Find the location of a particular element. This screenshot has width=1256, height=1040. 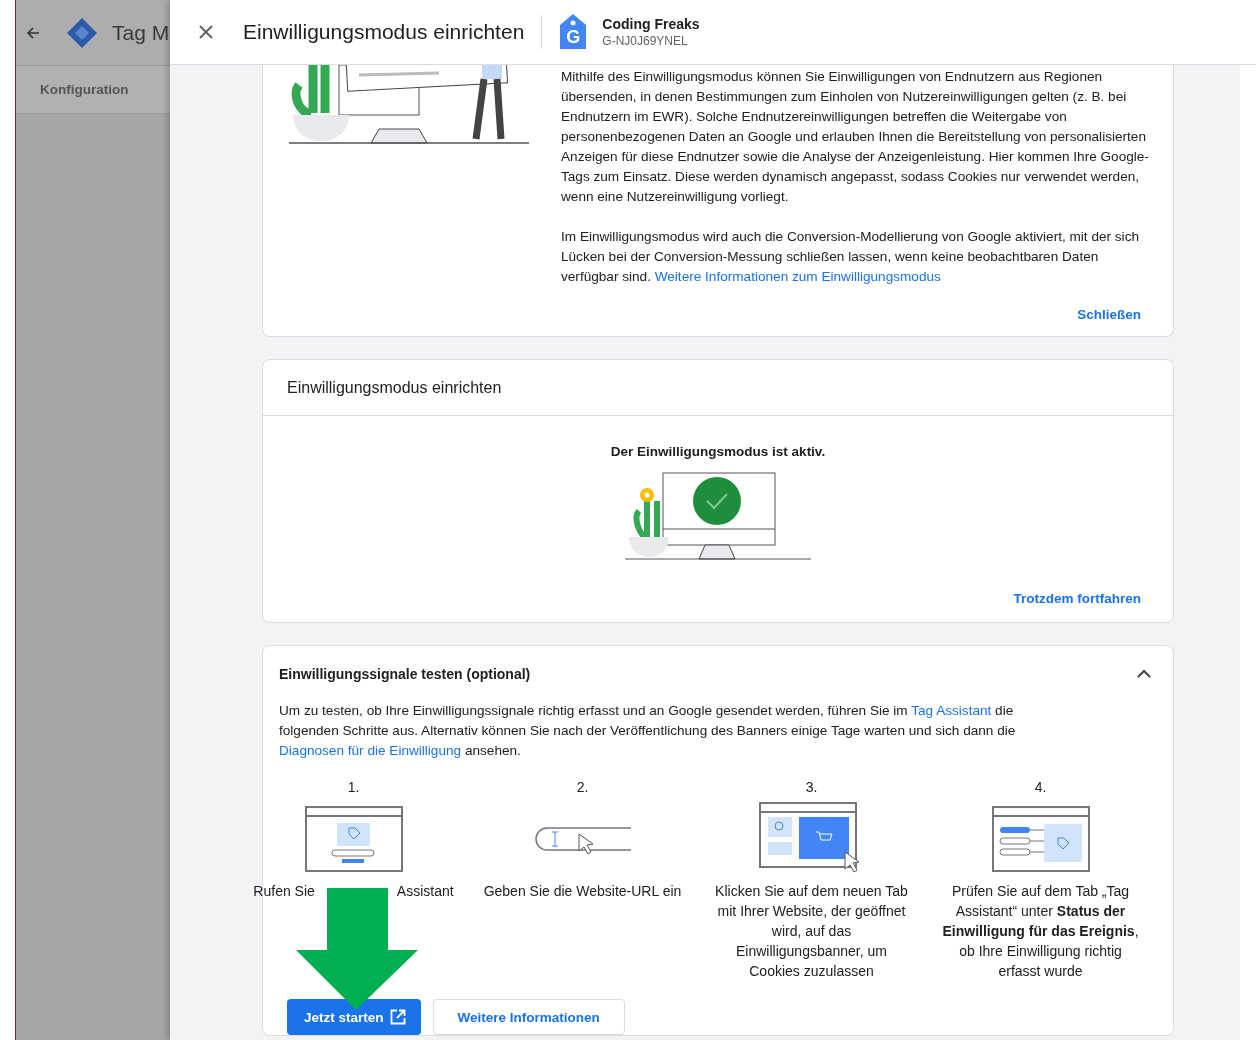

nav-item: Konfiguration is located at coordinates (84, 89).